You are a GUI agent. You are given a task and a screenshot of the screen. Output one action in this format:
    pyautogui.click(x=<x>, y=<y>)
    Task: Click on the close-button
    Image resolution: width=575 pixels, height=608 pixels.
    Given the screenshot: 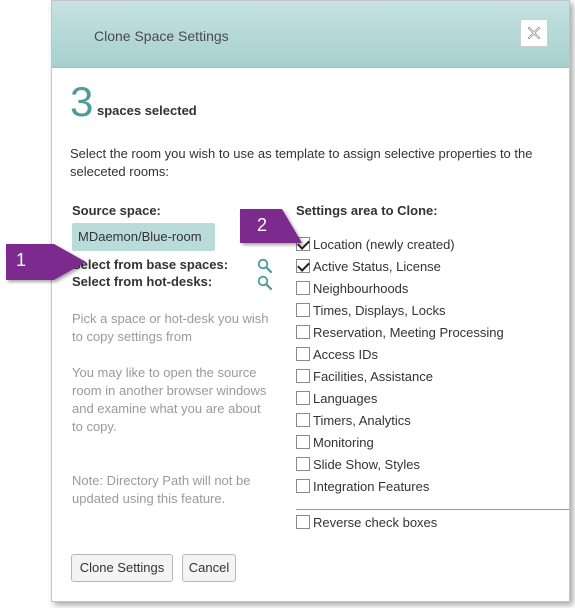 What is the action you would take?
    pyautogui.click(x=534, y=33)
    